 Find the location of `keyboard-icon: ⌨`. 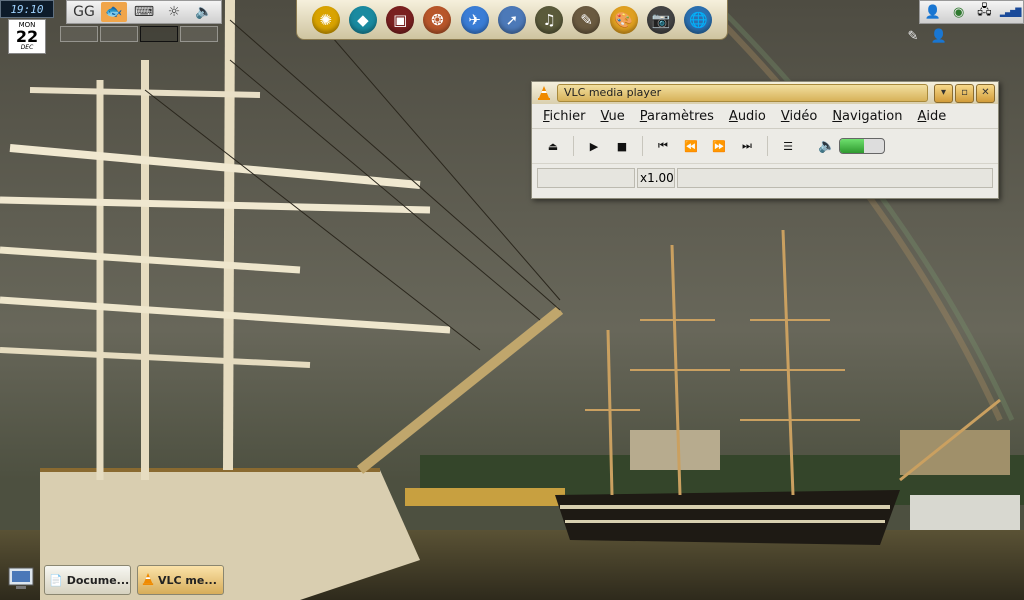

keyboard-icon: ⌨ is located at coordinates (144, 12).